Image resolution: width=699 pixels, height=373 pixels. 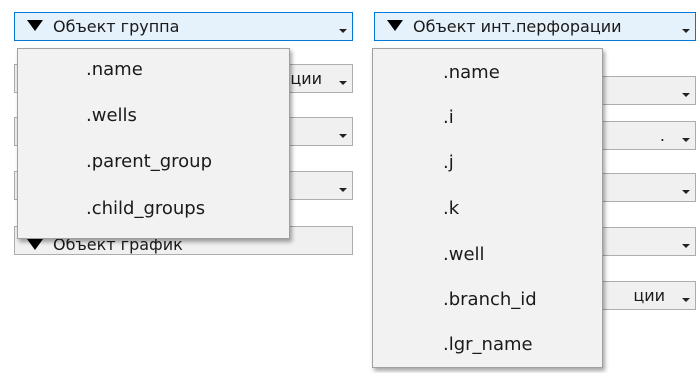 I want to click on menu-item-label: .child_groups, so click(x=146, y=208).